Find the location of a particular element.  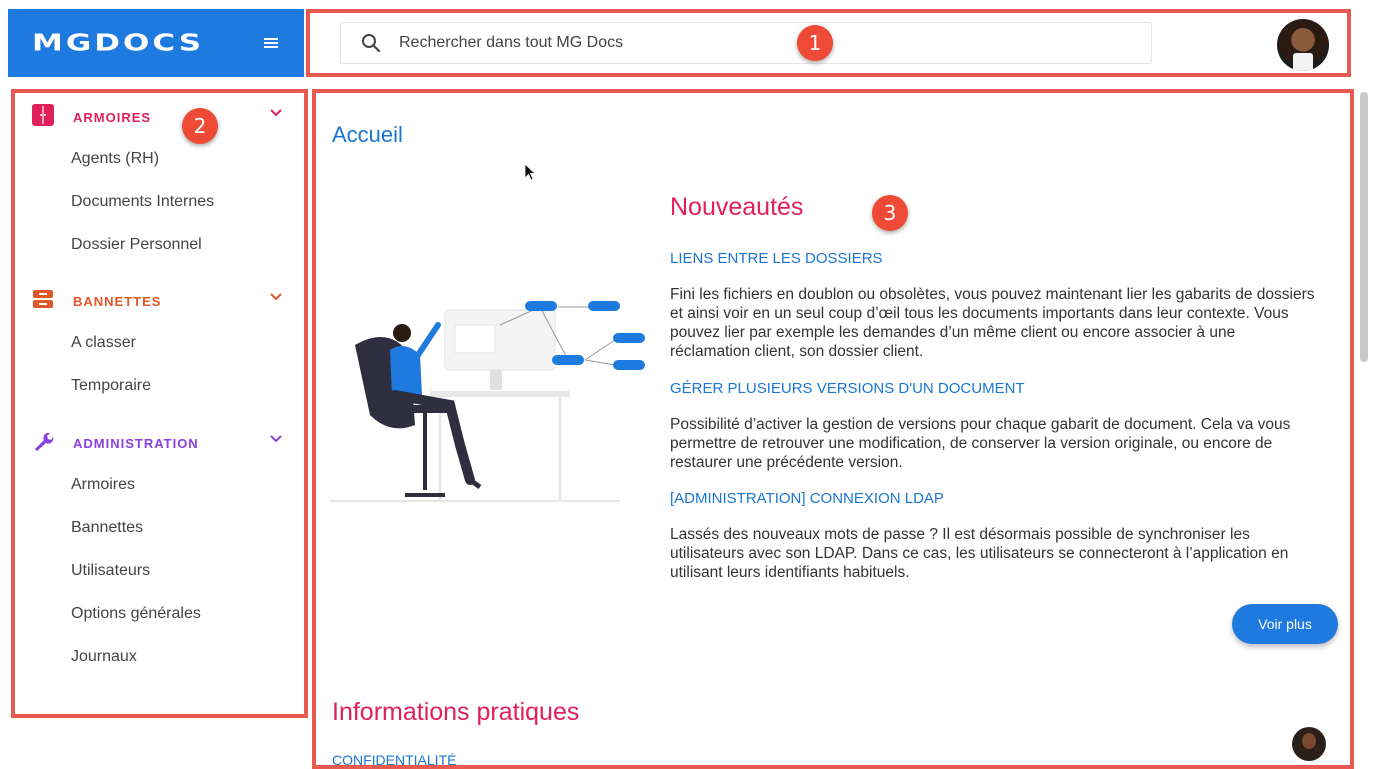

wrench-icon is located at coordinates (44, 441).